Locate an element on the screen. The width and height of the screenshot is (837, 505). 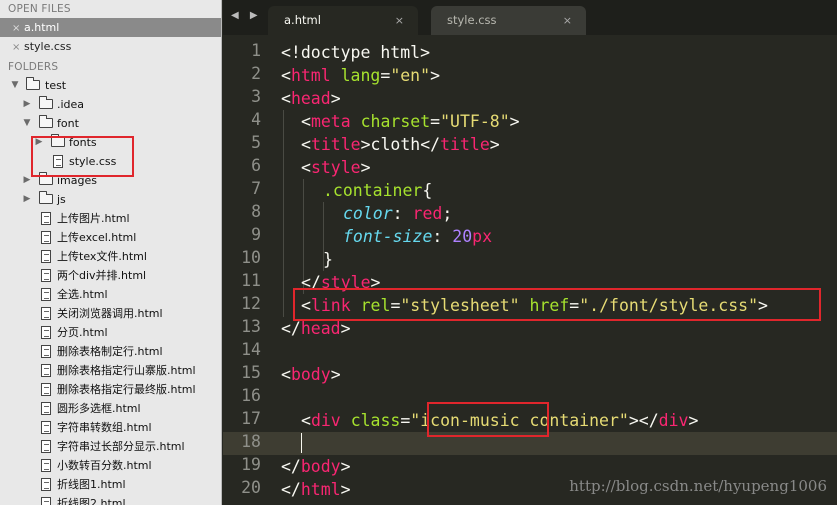
tree-label: 折线图2.html is located at coordinates (91, 501).